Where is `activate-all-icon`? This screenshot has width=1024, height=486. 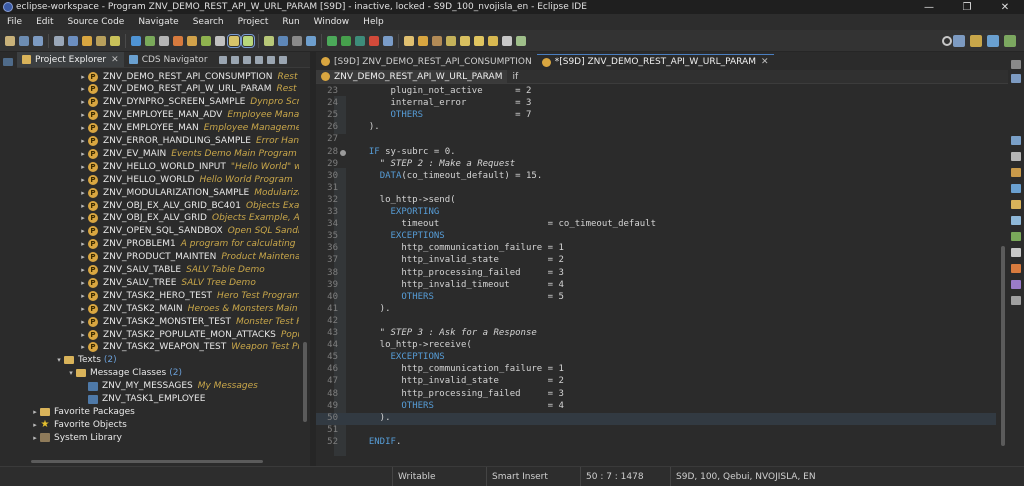 activate-all-icon is located at coordinates (101, 40).